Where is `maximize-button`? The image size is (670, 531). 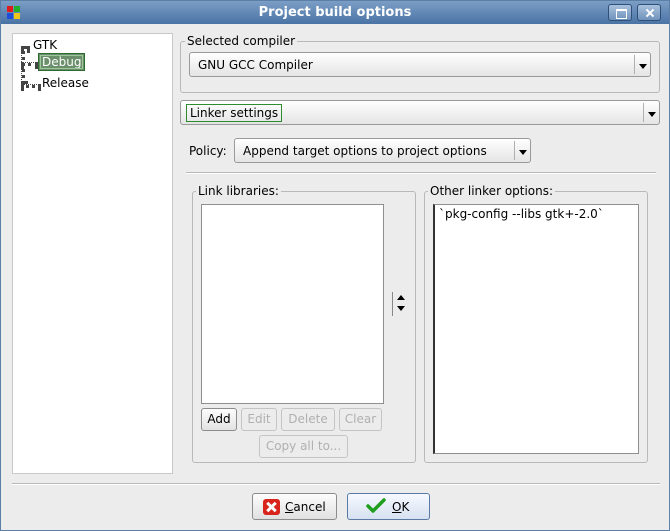
maximize-button is located at coordinates (620, 12).